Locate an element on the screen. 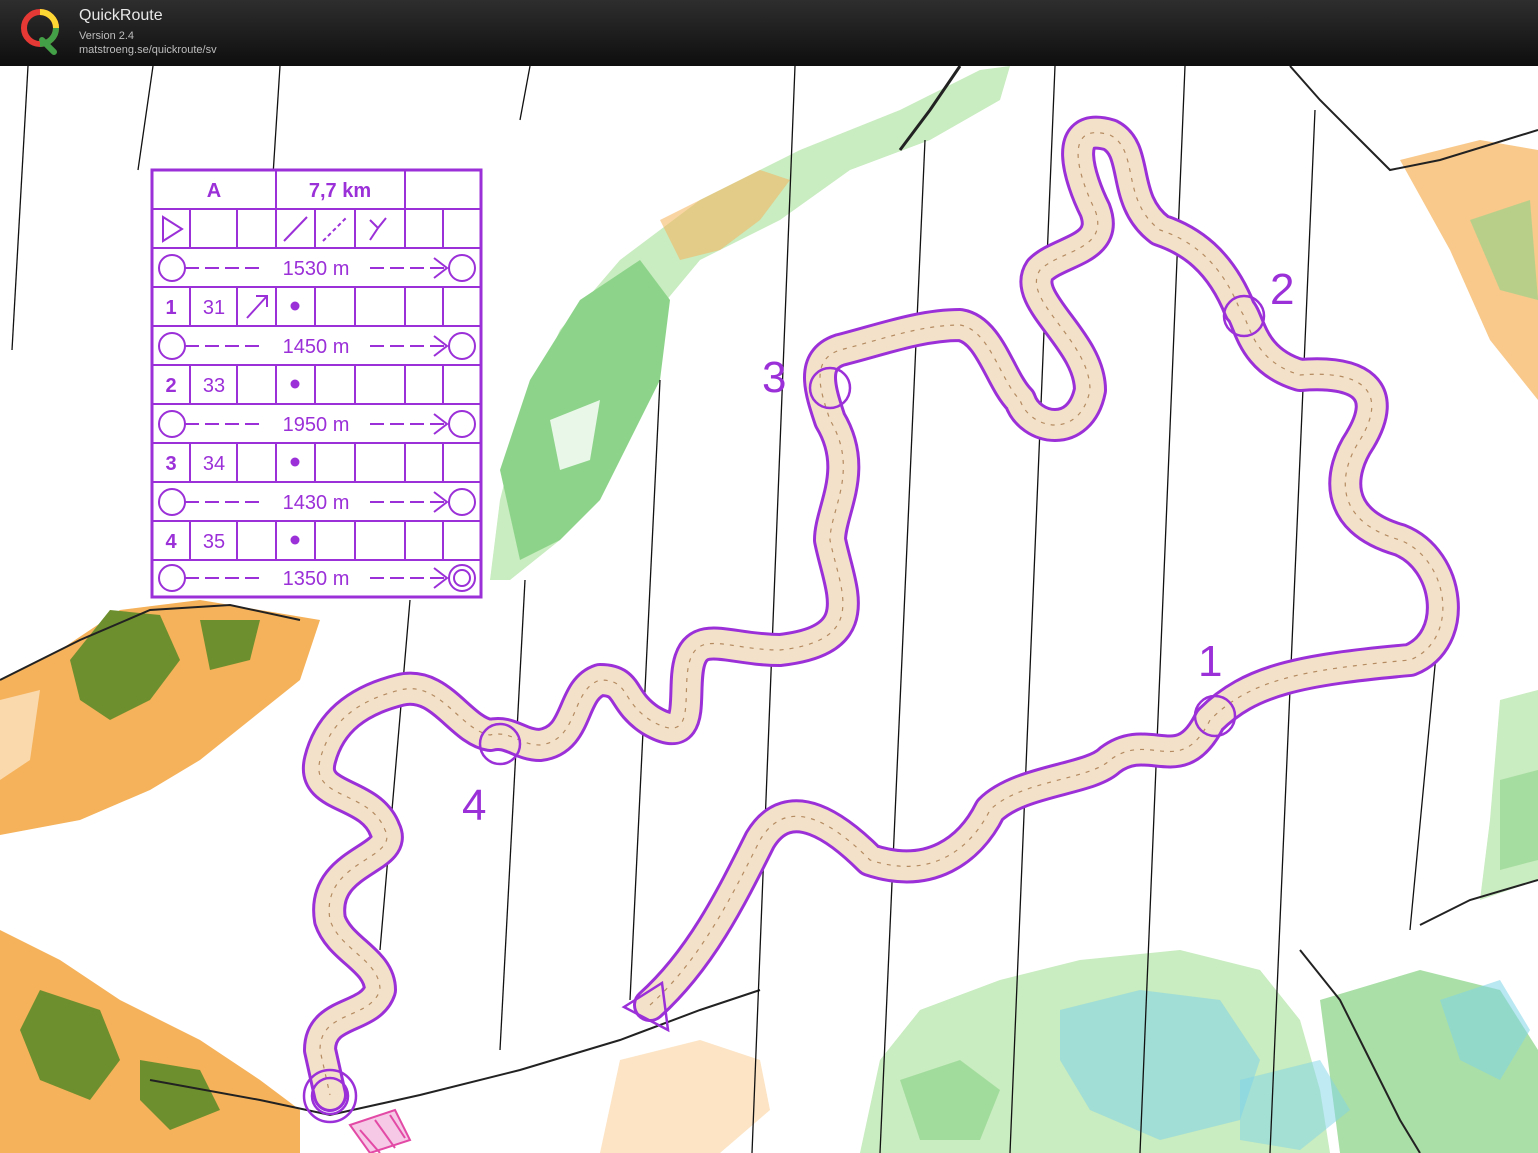  app-version: Version 2.4 is located at coordinates (107, 36).